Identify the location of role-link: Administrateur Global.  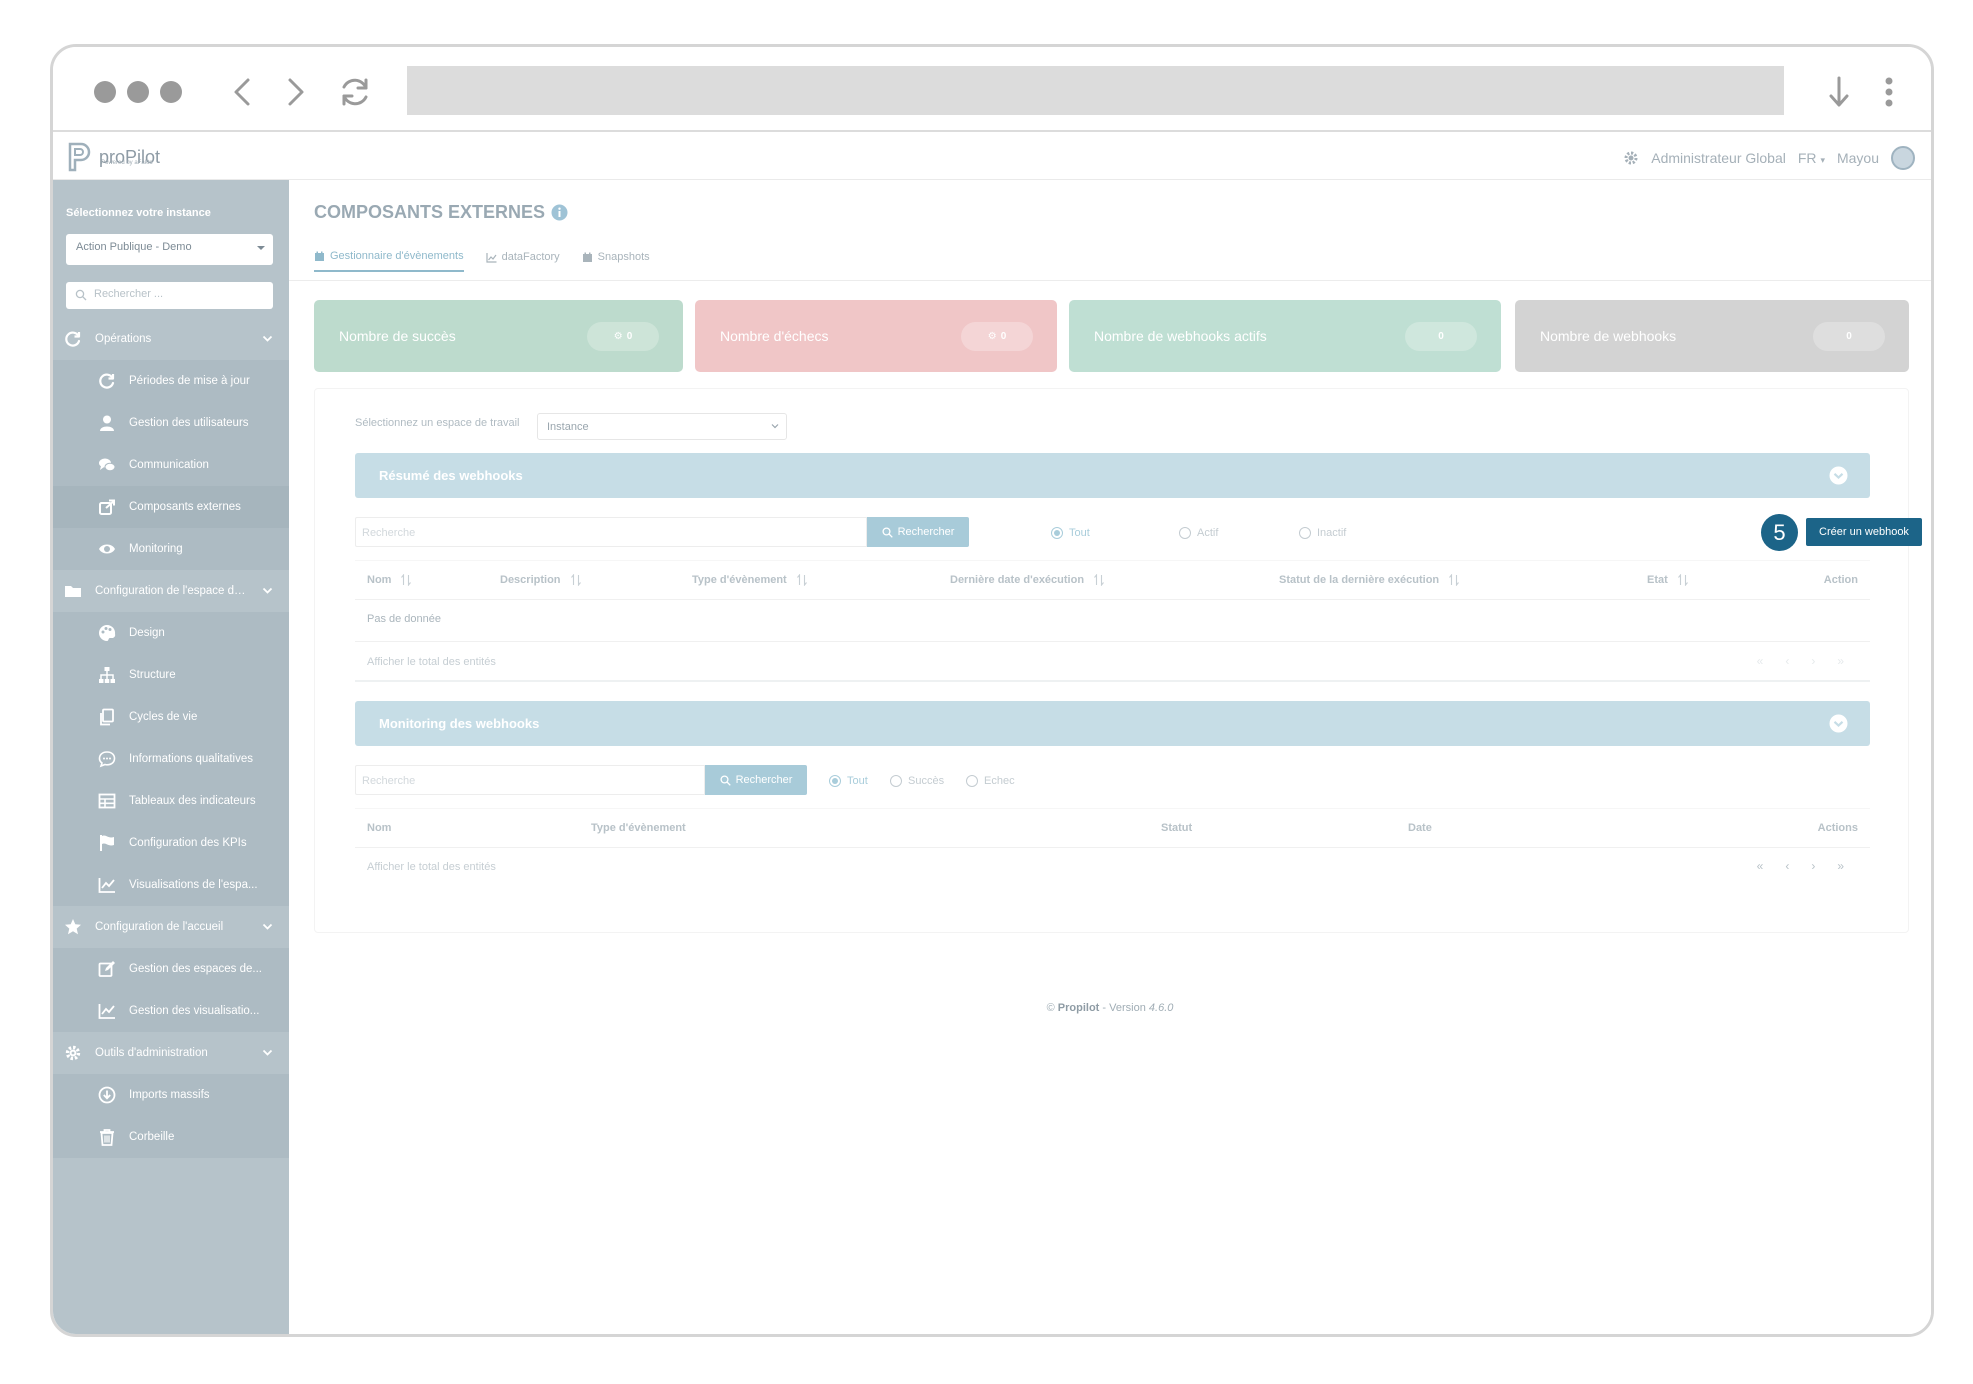
(1718, 158).